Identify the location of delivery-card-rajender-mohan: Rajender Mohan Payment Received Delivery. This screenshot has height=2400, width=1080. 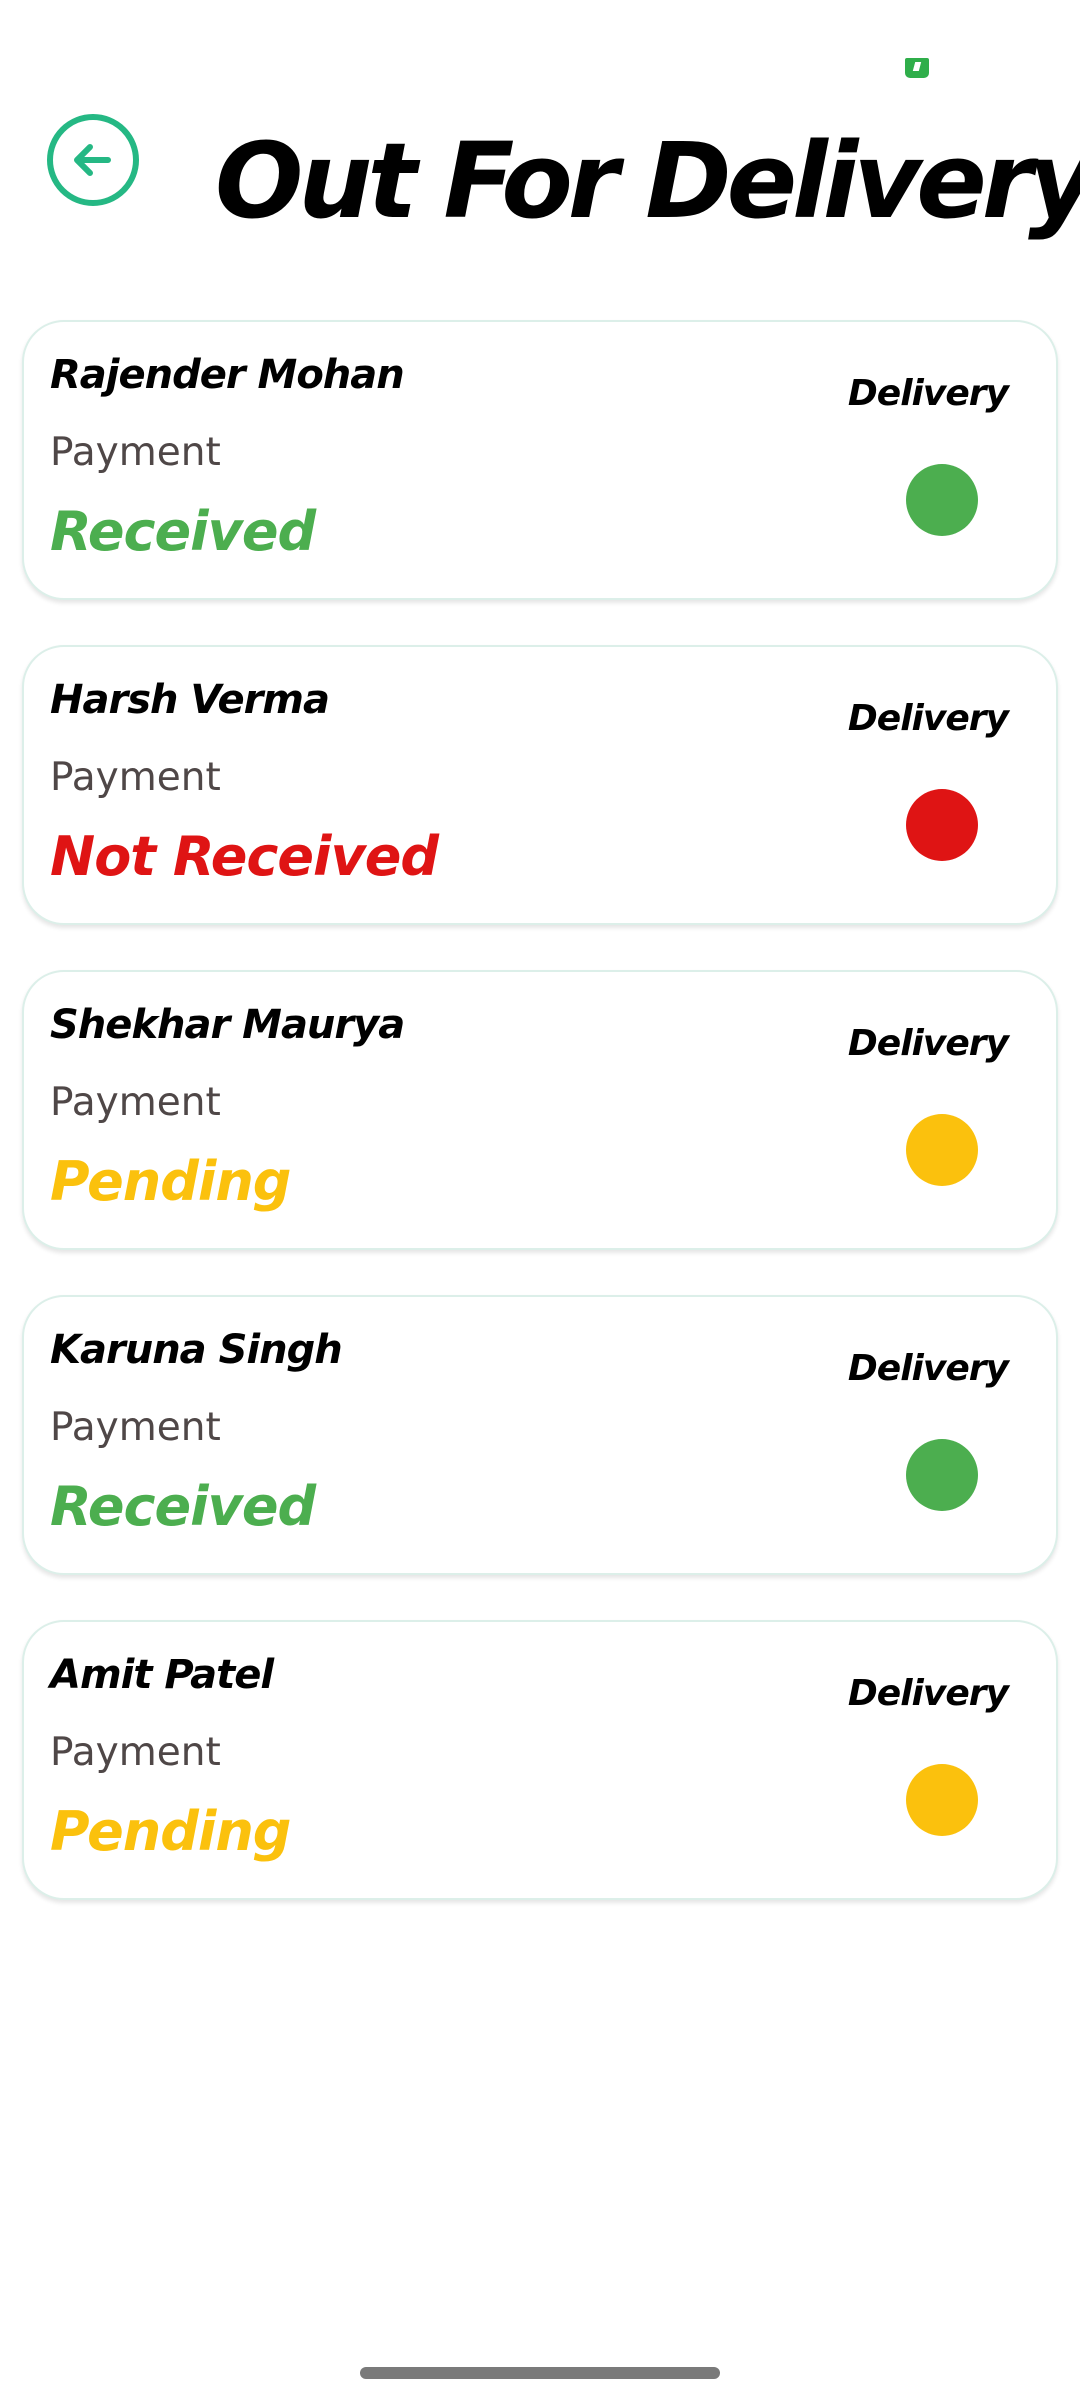
(540, 460).